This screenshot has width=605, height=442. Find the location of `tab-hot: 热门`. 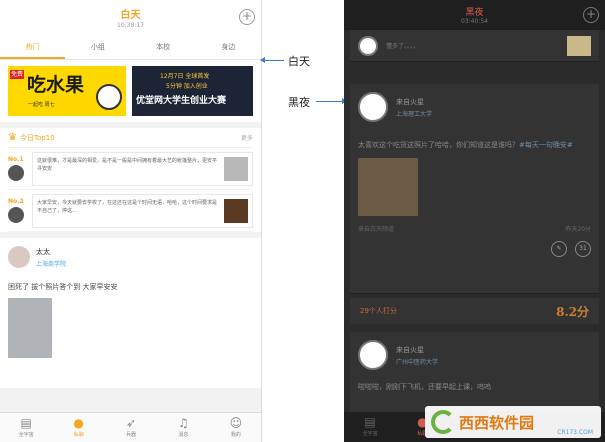

tab-hot: 热门 is located at coordinates (33, 47).